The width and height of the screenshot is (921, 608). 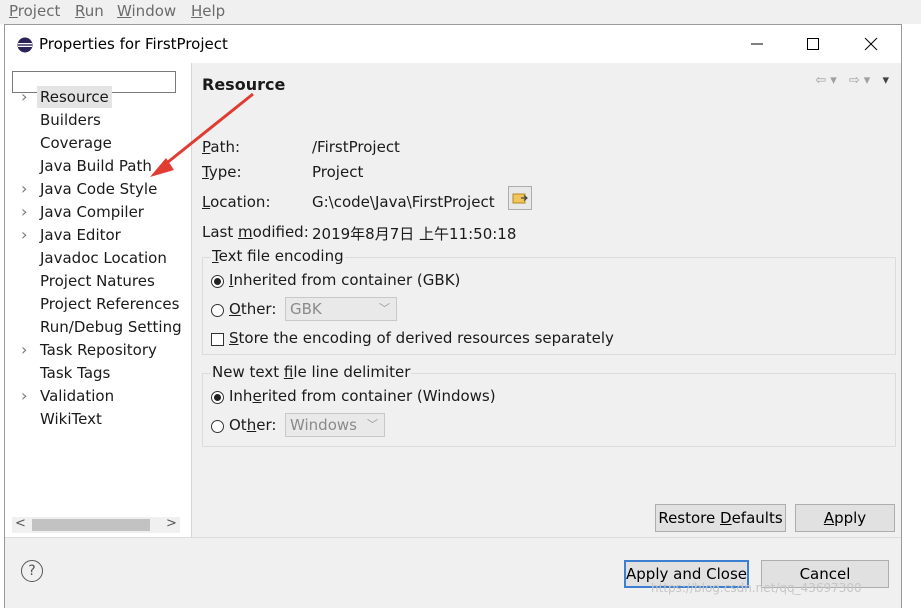 I want to click on minimize-button, so click(x=757, y=44).